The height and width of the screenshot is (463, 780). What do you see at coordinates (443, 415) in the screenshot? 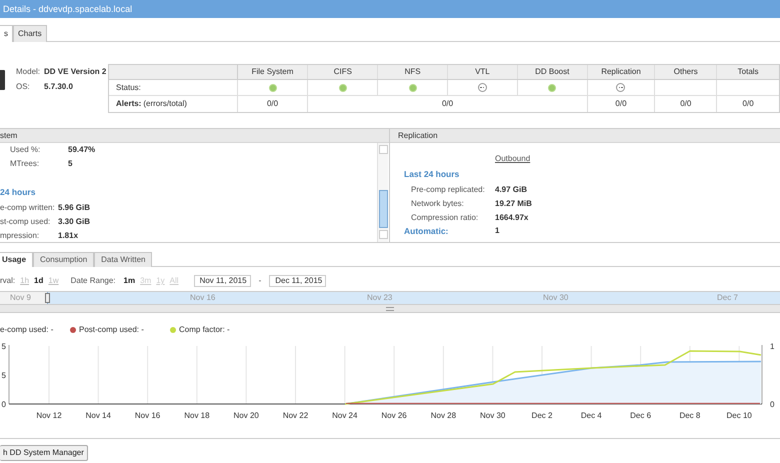
I see `axis-label: Nov 28` at bounding box center [443, 415].